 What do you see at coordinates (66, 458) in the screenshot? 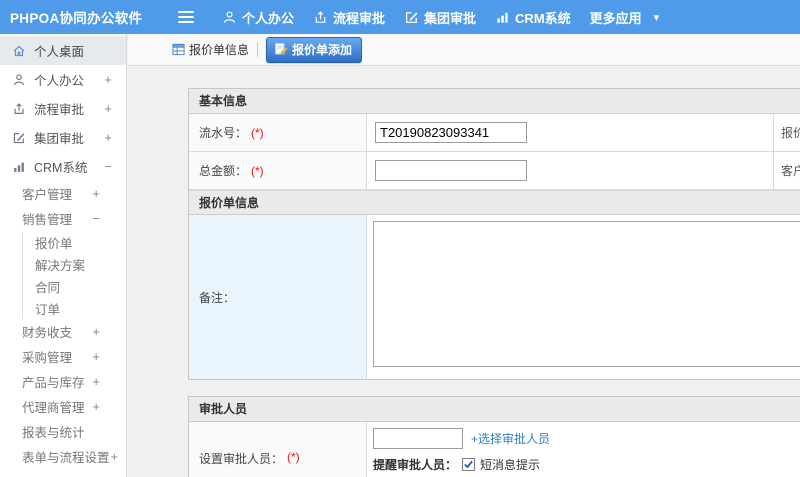
I see `sidebar-item-label: 表单与流程设置` at bounding box center [66, 458].